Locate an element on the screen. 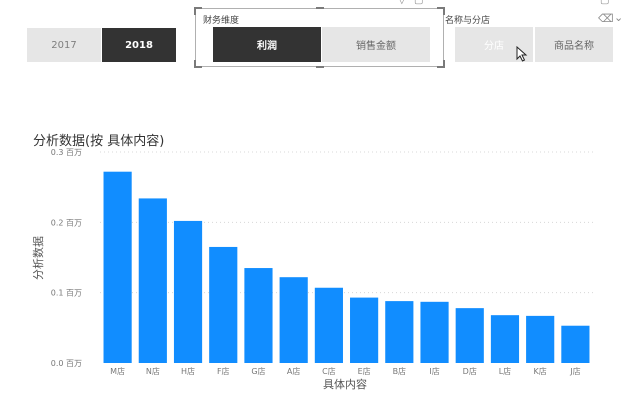 This screenshot has height=418, width=639. x-tick-label: A店 is located at coordinates (293, 371).